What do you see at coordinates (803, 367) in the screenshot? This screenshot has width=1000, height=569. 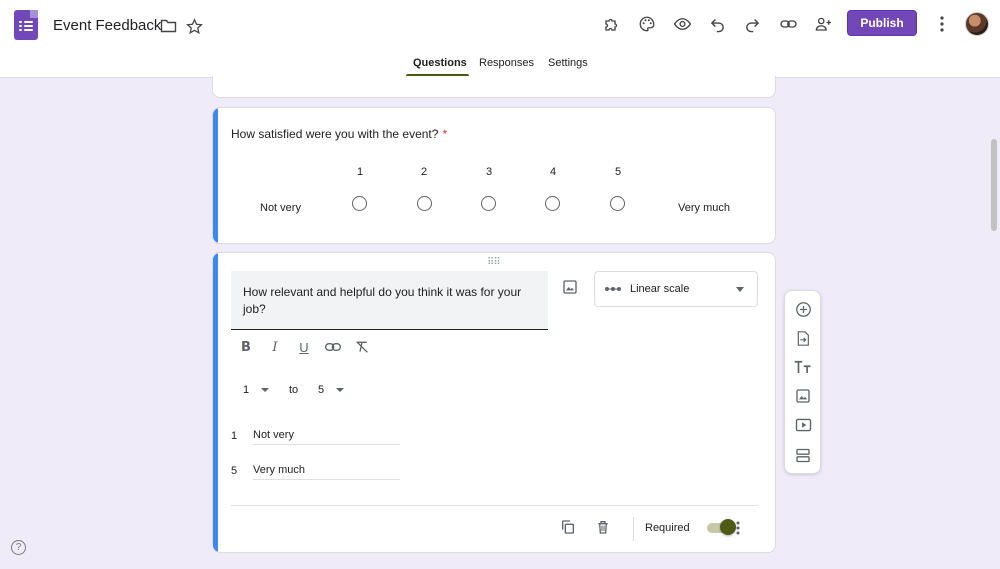 I see `add-title-icon` at bounding box center [803, 367].